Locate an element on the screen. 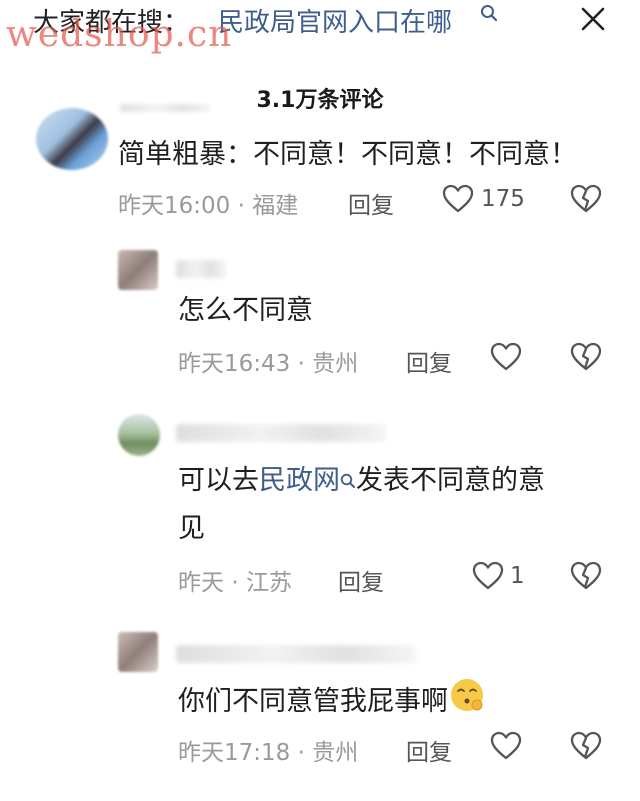  comment-count-title: 3.1万条评论 is located at coordinates (320, 100).